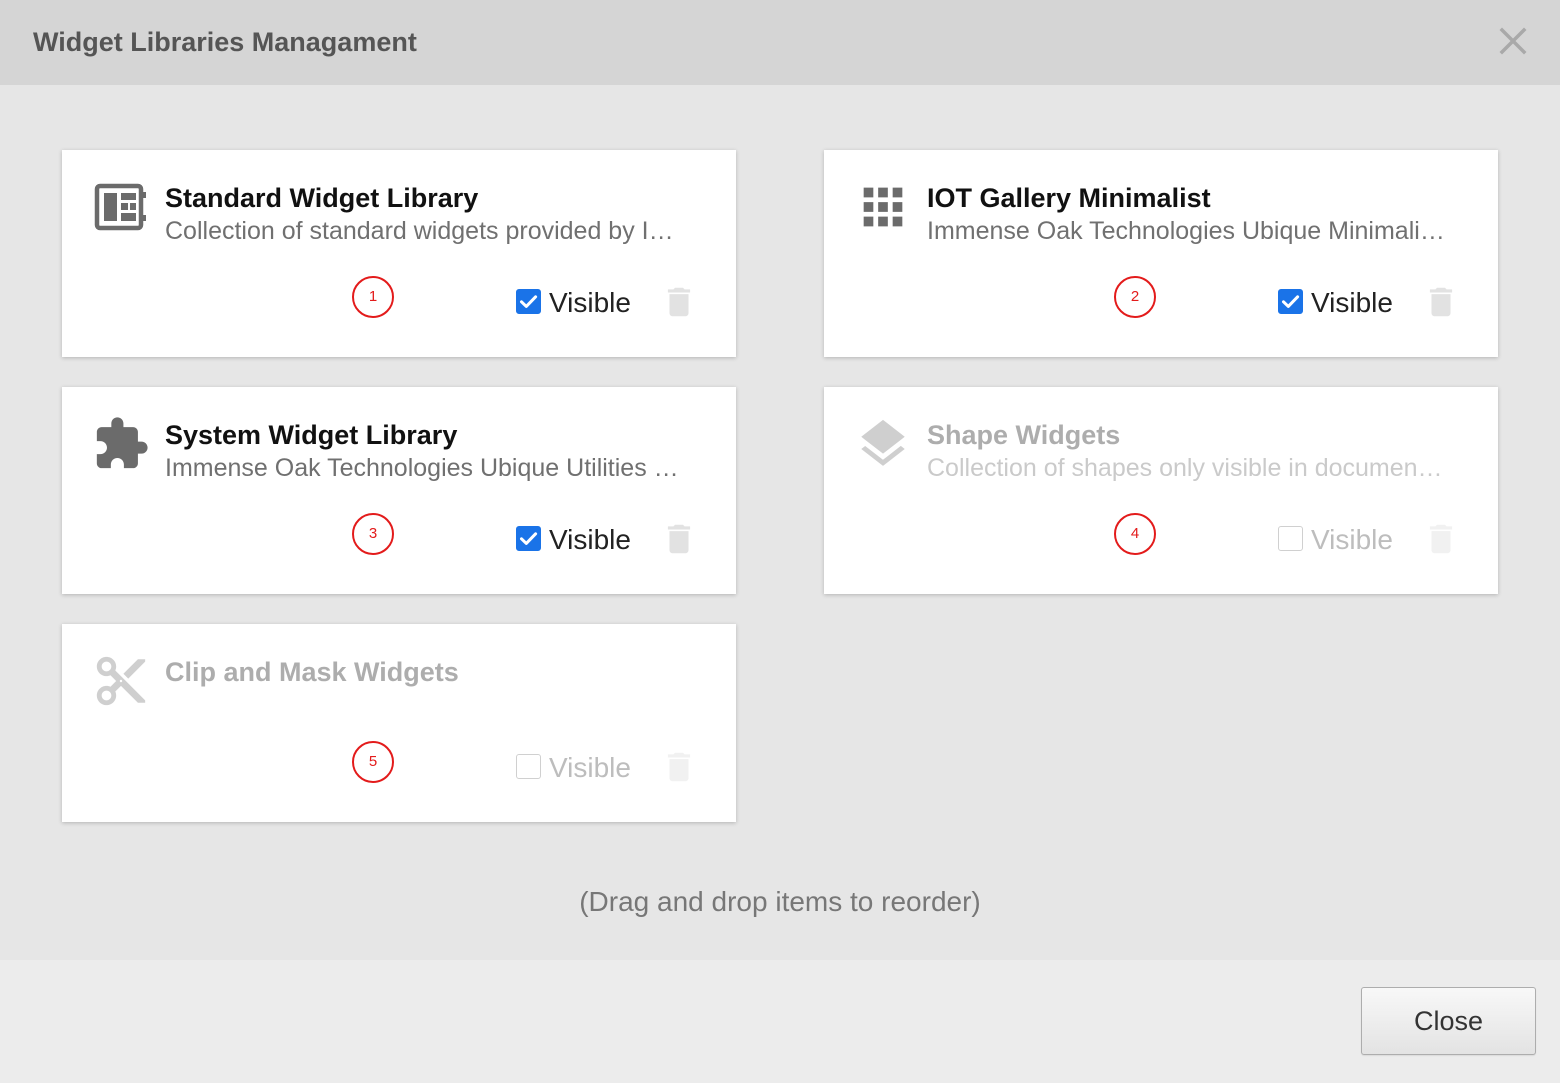 This screenshot has width=1560, height=1083. Describe the element at coordinates (1069, 198) in the screenshot. I see `library-name: IOT Gallery Minimalist` at that location.